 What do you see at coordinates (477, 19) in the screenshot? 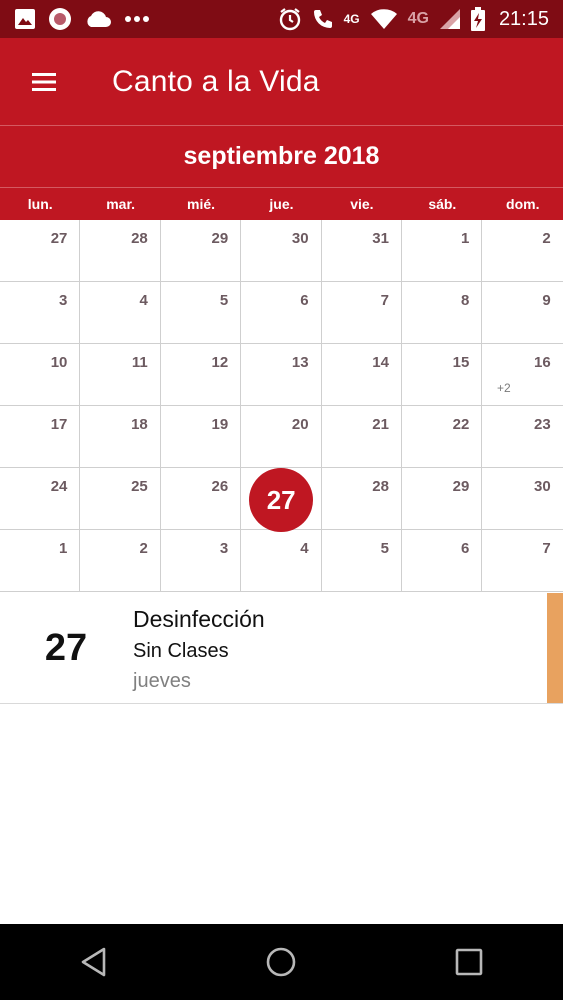
I see `battery-charging-icon` at bounding box center [477, 19].